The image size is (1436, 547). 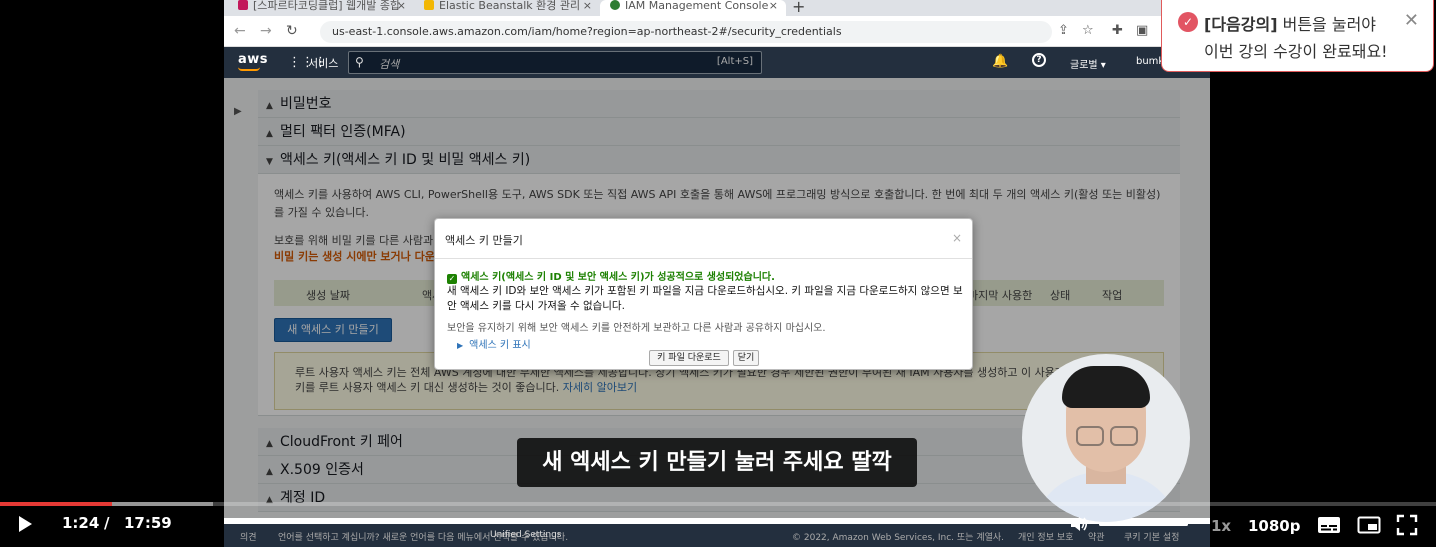 I want to click on check-circle-icon: ✓, so click(x=1188, y=22).